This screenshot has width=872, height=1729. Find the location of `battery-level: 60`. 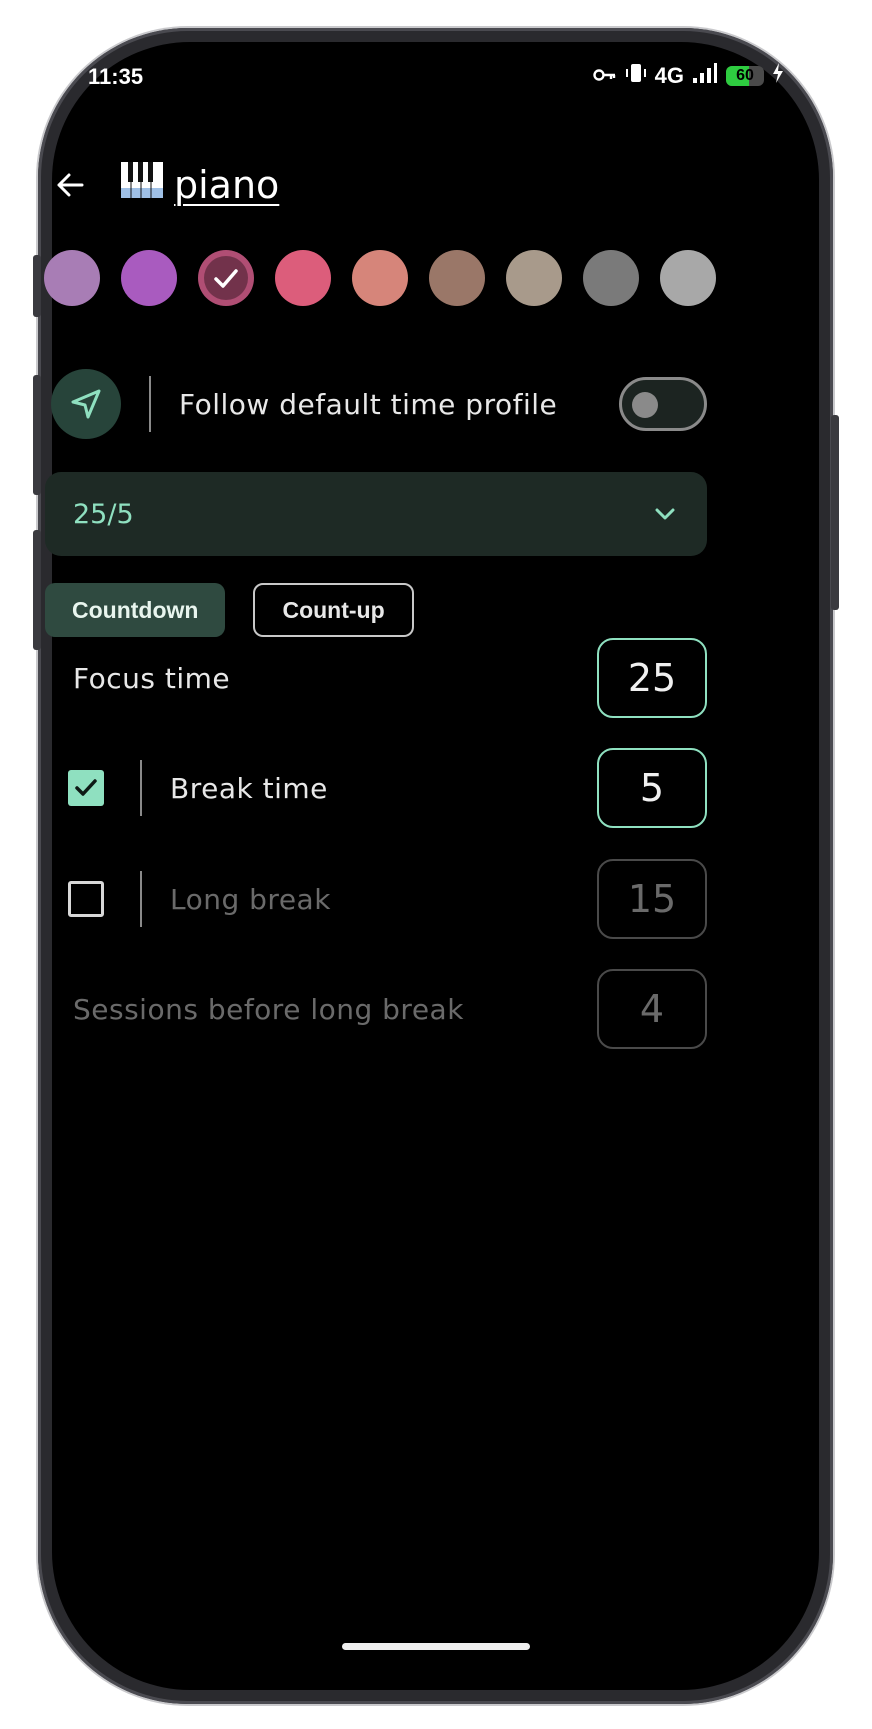

battery-level: 60 is located at coordinates (745, 75).